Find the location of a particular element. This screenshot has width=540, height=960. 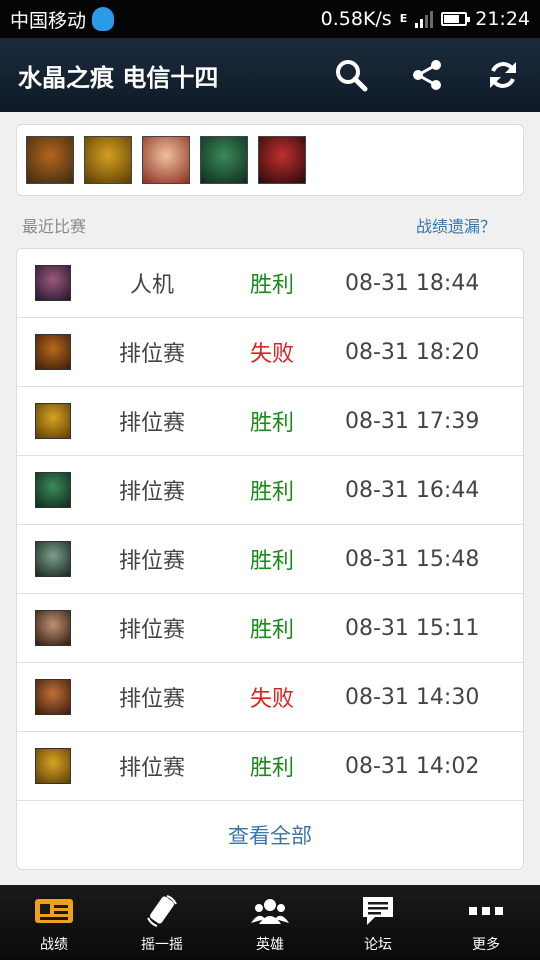

forum-chat-icon is located at coordinates (378, 911).